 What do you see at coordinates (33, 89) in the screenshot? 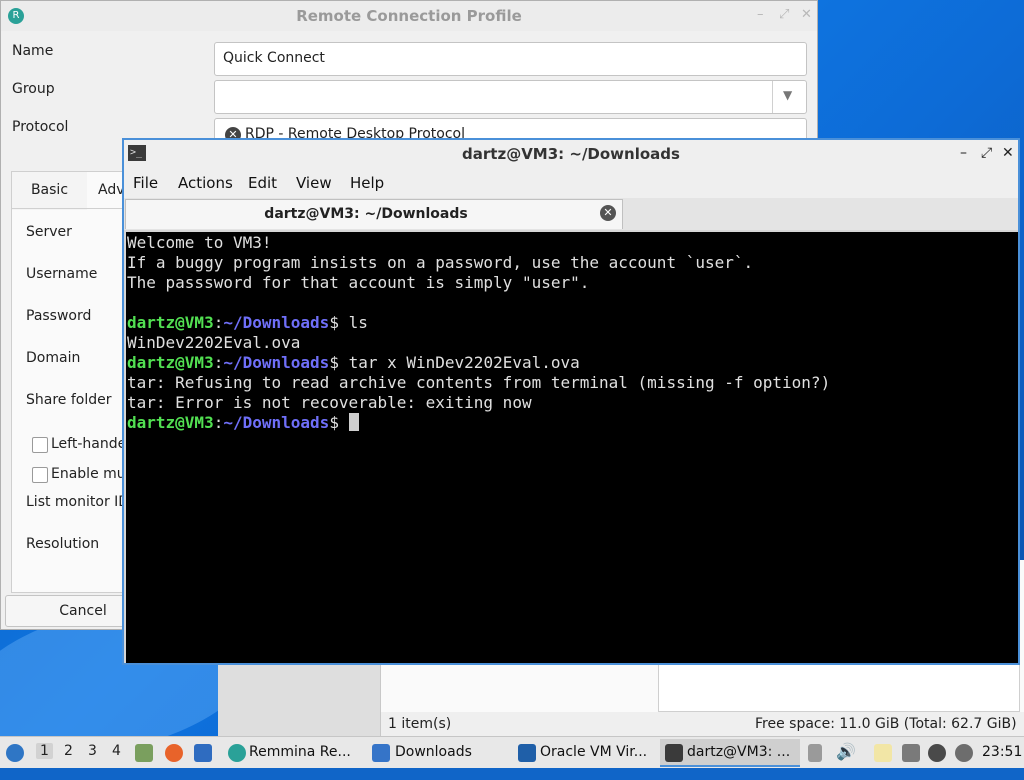
I see `group-label: Group` at bounding box center [33, 89].